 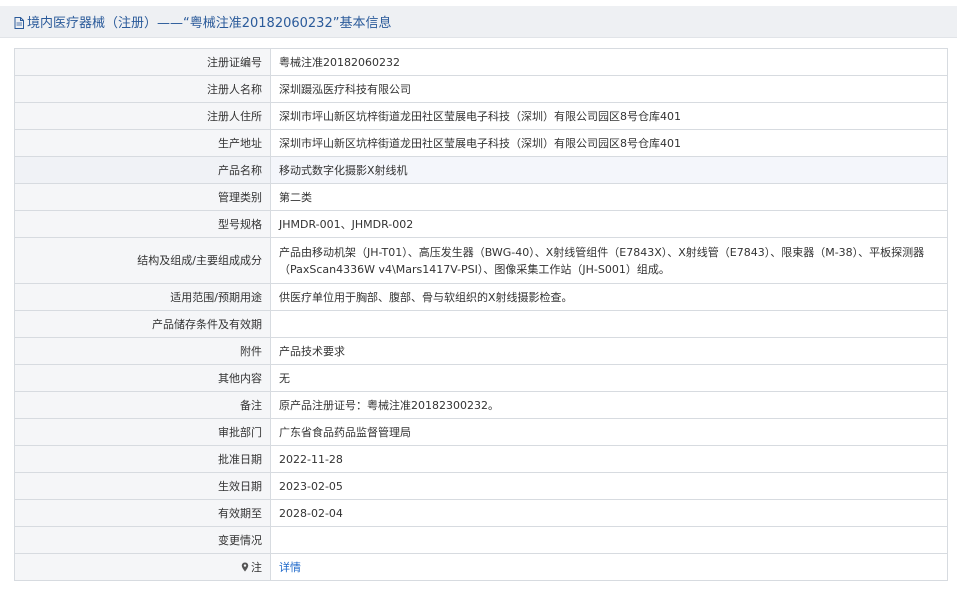 I want to click on row-label: 附件, so click(x=142, y=351).